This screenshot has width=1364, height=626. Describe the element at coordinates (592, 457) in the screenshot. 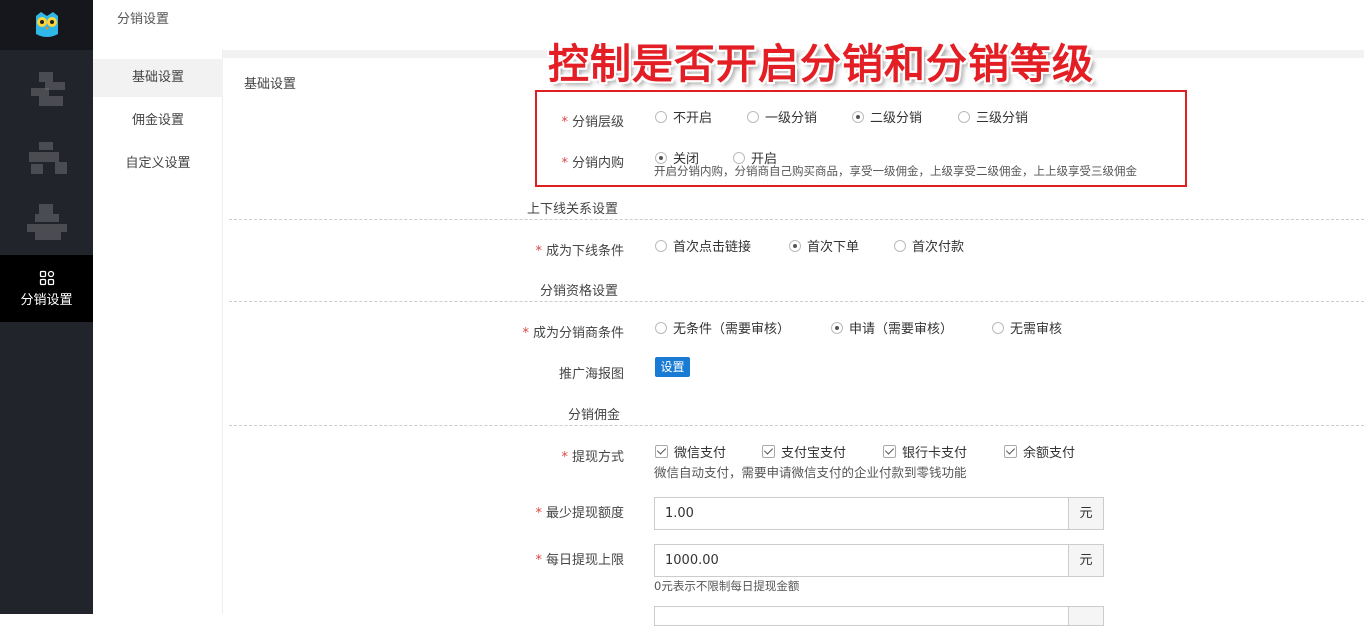

I see `withdraw-label: * 提现方式` at that location.